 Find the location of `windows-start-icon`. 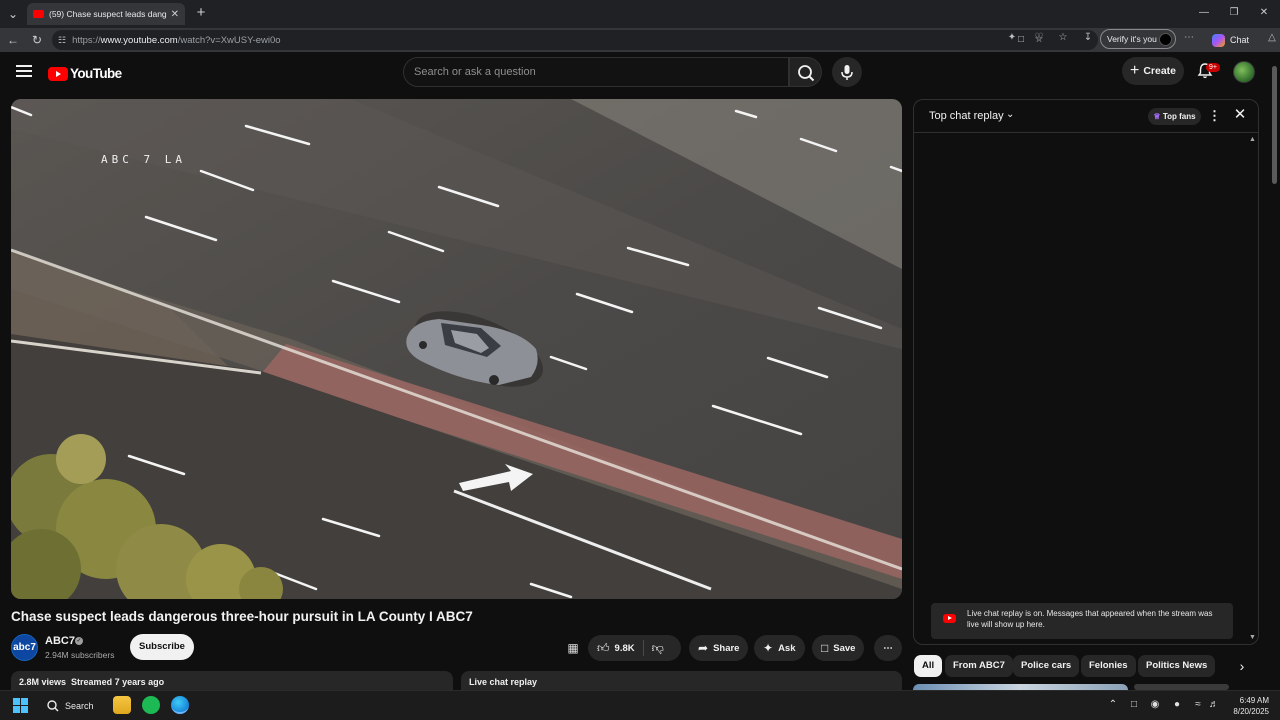

windows-start-icon is located at coordinates (20, 705).